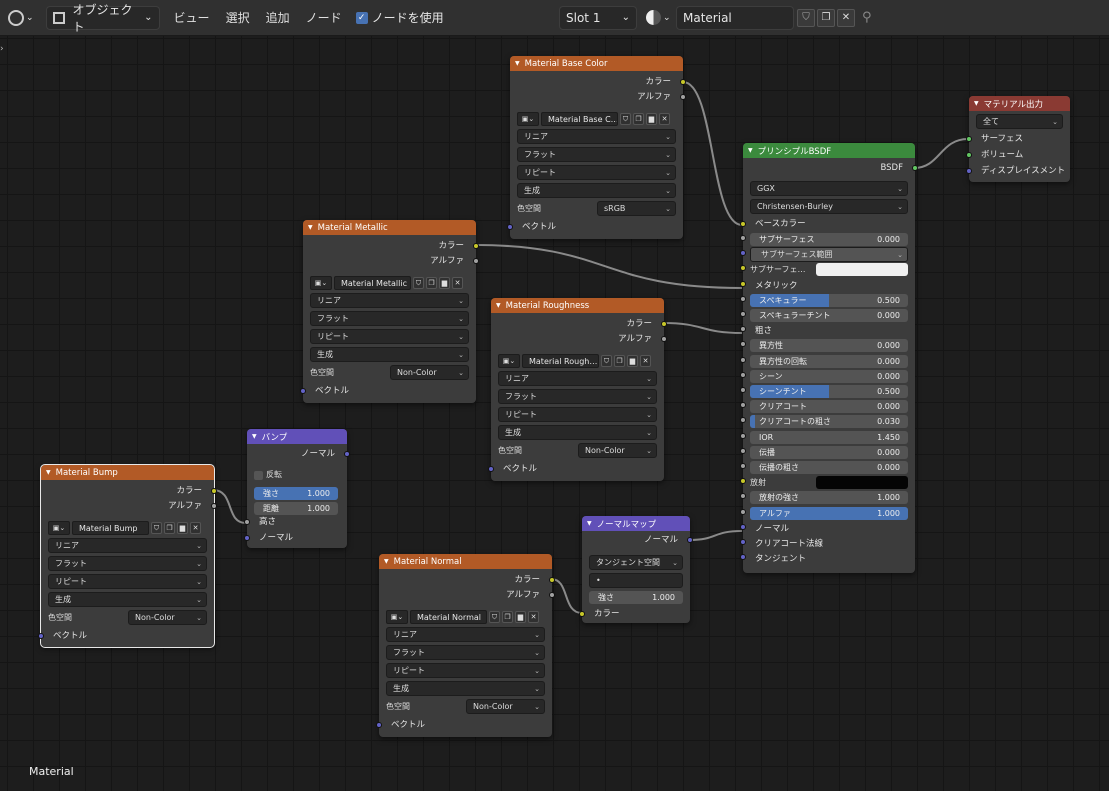  I want to click on target-dropdown: 全て ⌄, so click(1019, 121).